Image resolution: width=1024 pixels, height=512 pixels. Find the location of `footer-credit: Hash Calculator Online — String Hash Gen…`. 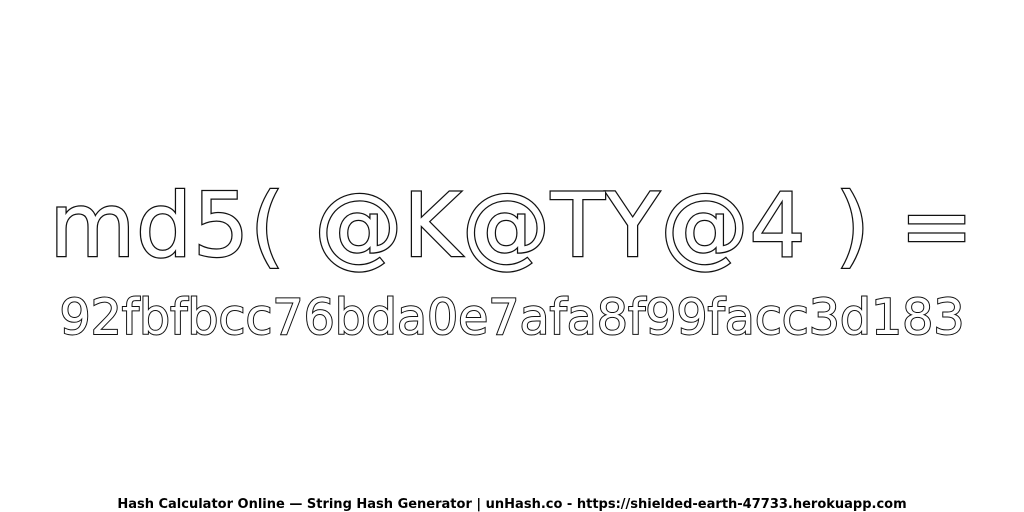

footer-credit: Hash Calculator Online — String Hash Gen… is located at coordinates (512, 504).